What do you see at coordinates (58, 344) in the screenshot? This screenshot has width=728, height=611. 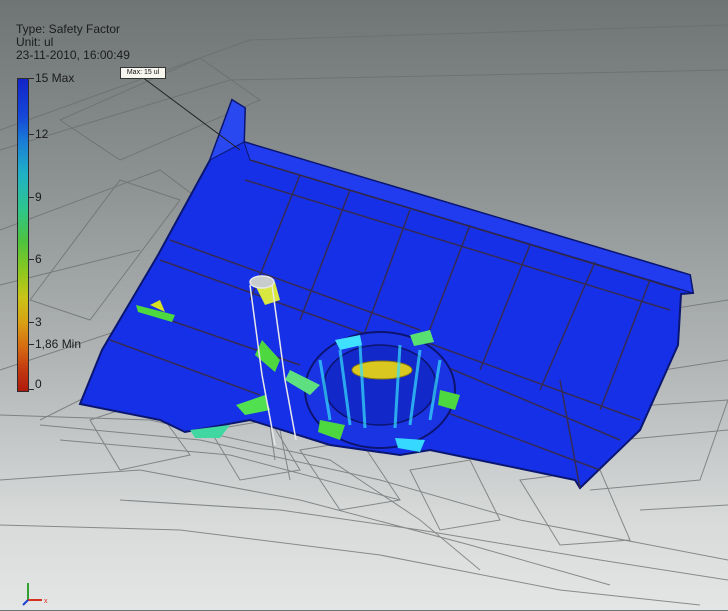 I see `legend-tick-min: 1,86 Min` at bounding box center [58, 344].